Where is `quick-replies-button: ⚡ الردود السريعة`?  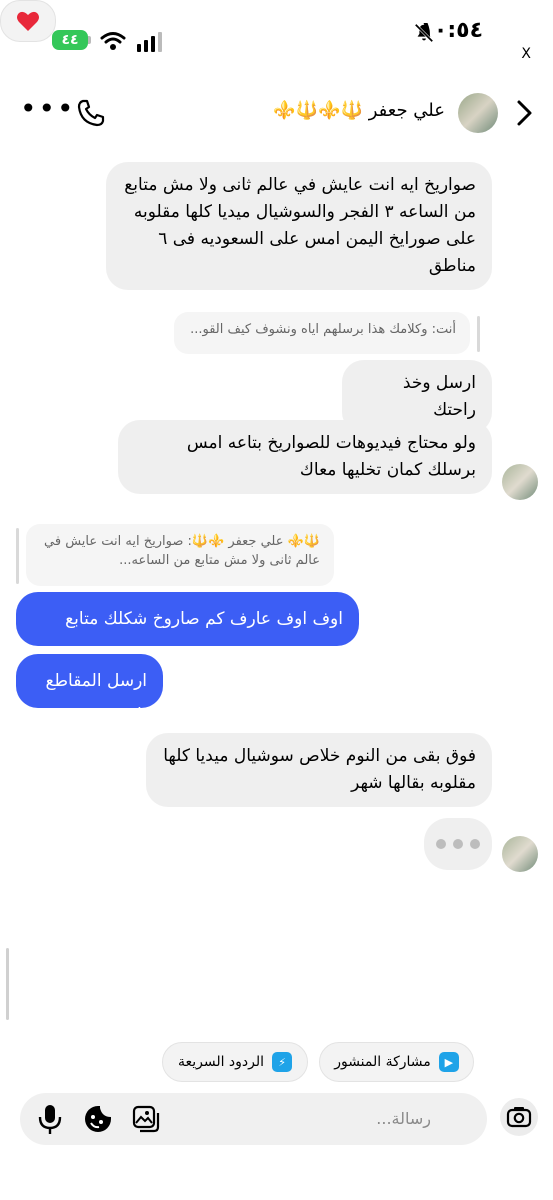 quick-replies-button: ⚡ الردود السريعة is located at coordinates (235, 1062).